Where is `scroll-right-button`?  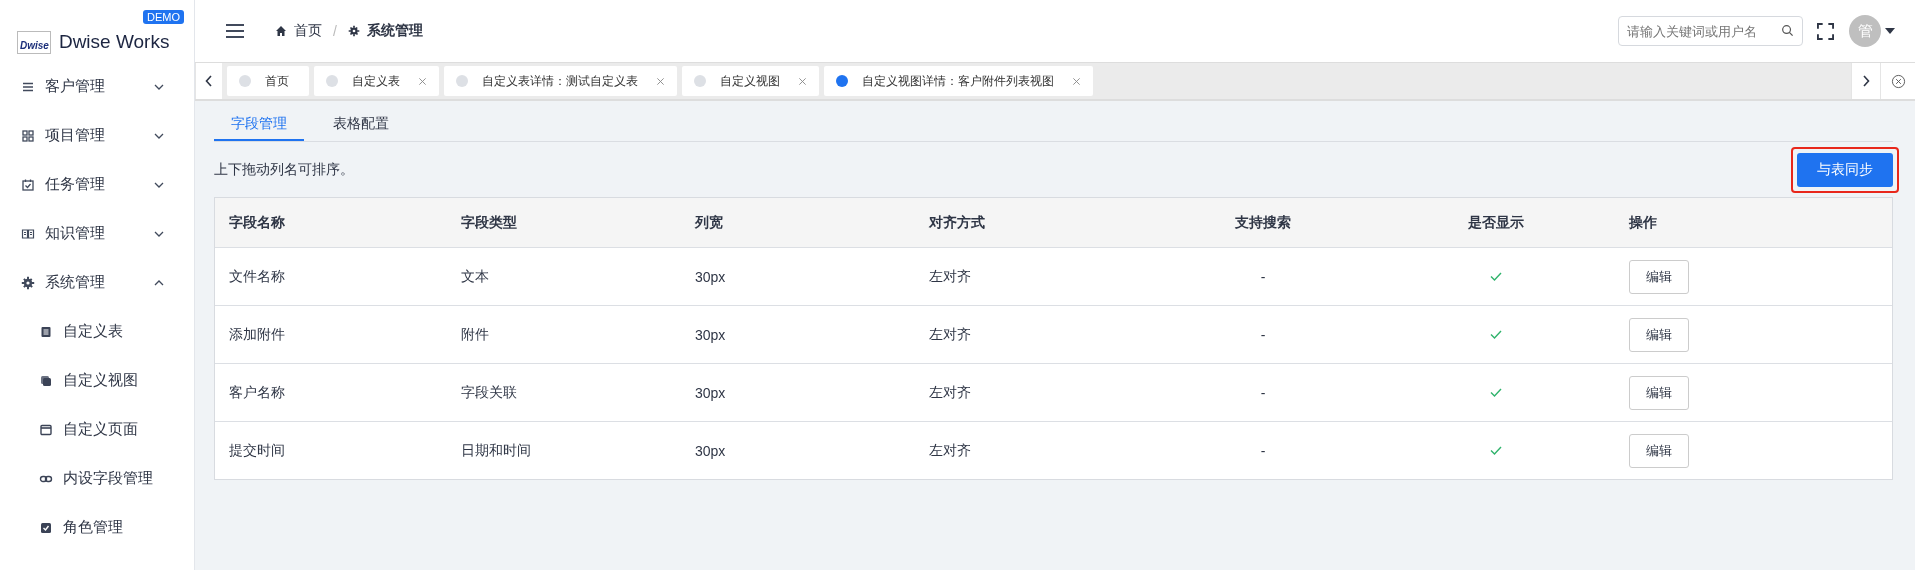
scroll-right-button is located at coordinates (1865, 81).